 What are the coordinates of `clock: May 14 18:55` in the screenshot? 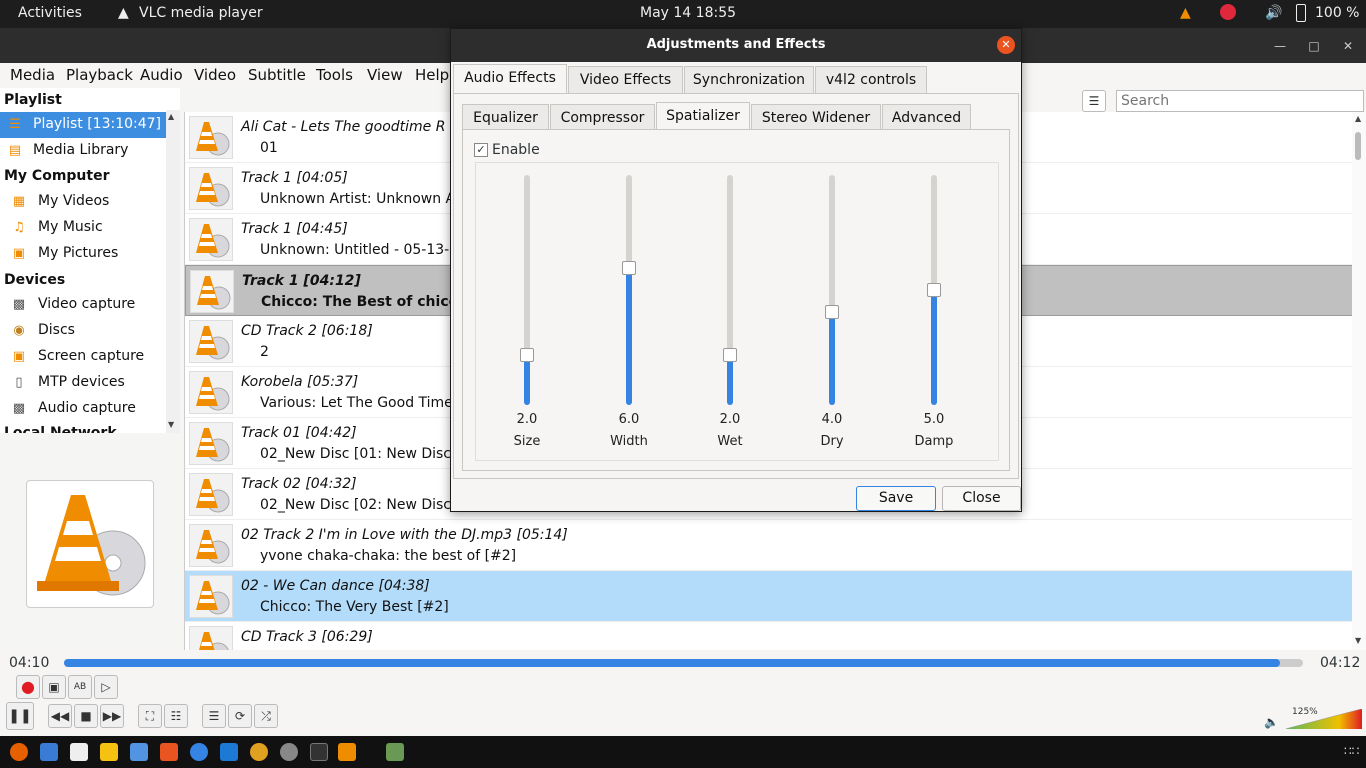 It's located at (688, 13).